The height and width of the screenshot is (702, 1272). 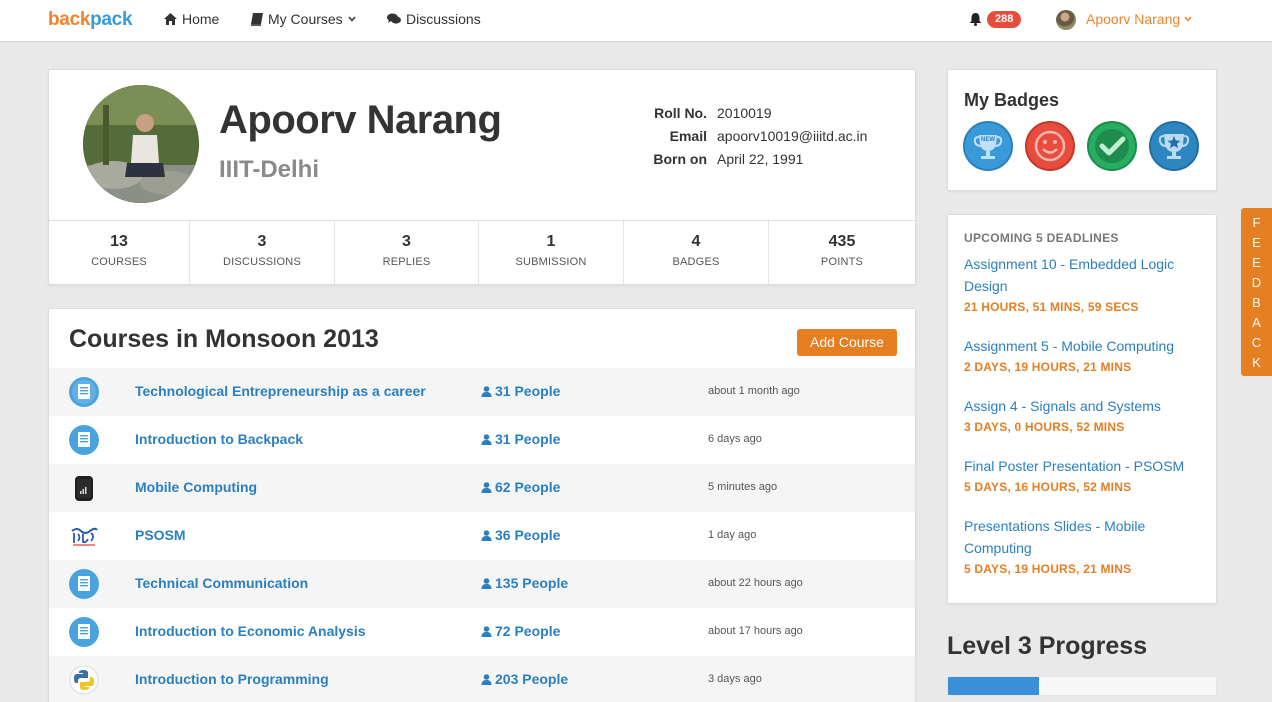 I want to click on svg-text: NEW, so click(x=988, y=140).